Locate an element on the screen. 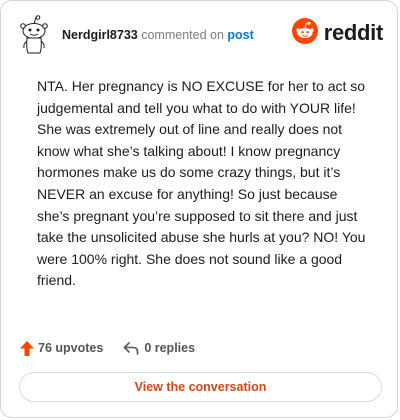 The height and width of the screenshot is (420, 400). post-link: post is located at coordinates (240, 35).